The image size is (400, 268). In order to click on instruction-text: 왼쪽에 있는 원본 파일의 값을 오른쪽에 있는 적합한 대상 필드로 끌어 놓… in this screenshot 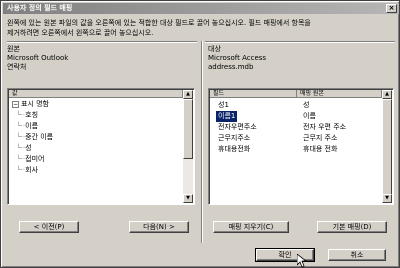, I will do `click(200, 28)`.